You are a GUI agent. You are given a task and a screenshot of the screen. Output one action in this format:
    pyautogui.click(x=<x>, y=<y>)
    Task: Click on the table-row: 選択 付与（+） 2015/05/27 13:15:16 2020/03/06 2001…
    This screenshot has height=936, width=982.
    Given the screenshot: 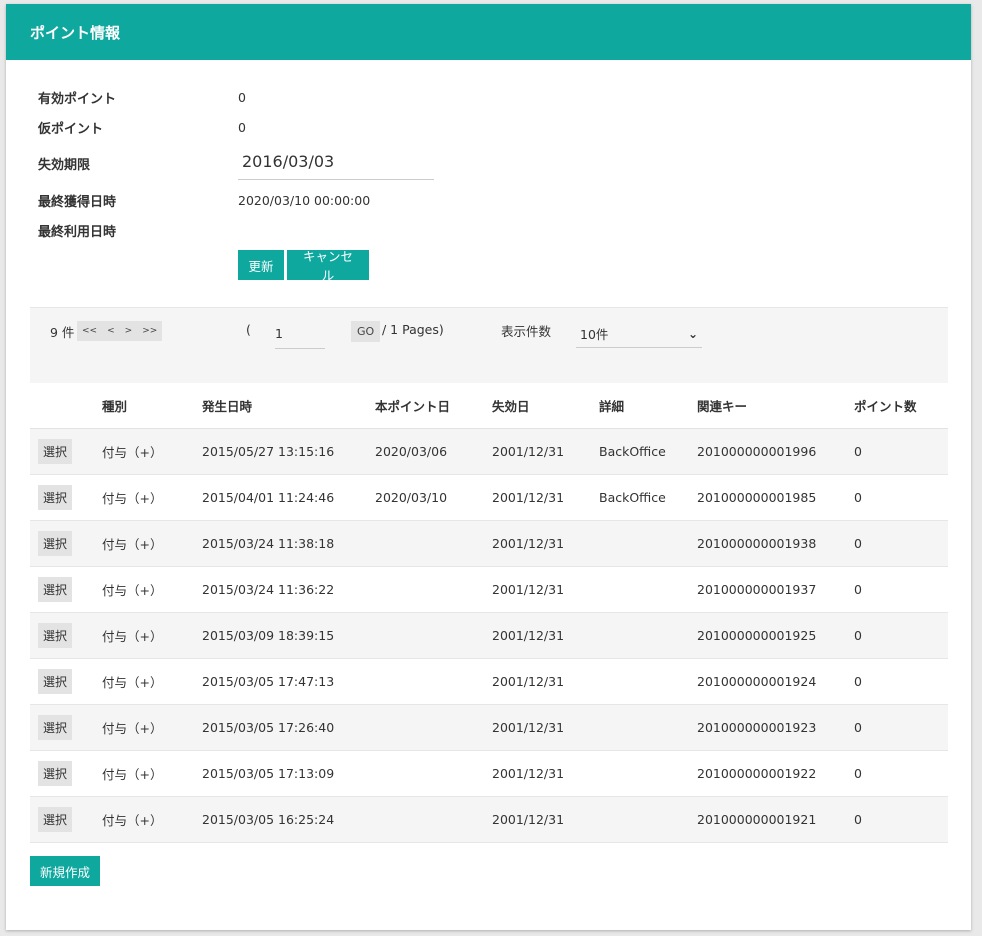 What is the action you would take?
    pyautogui.click(x=489, y=451)
    